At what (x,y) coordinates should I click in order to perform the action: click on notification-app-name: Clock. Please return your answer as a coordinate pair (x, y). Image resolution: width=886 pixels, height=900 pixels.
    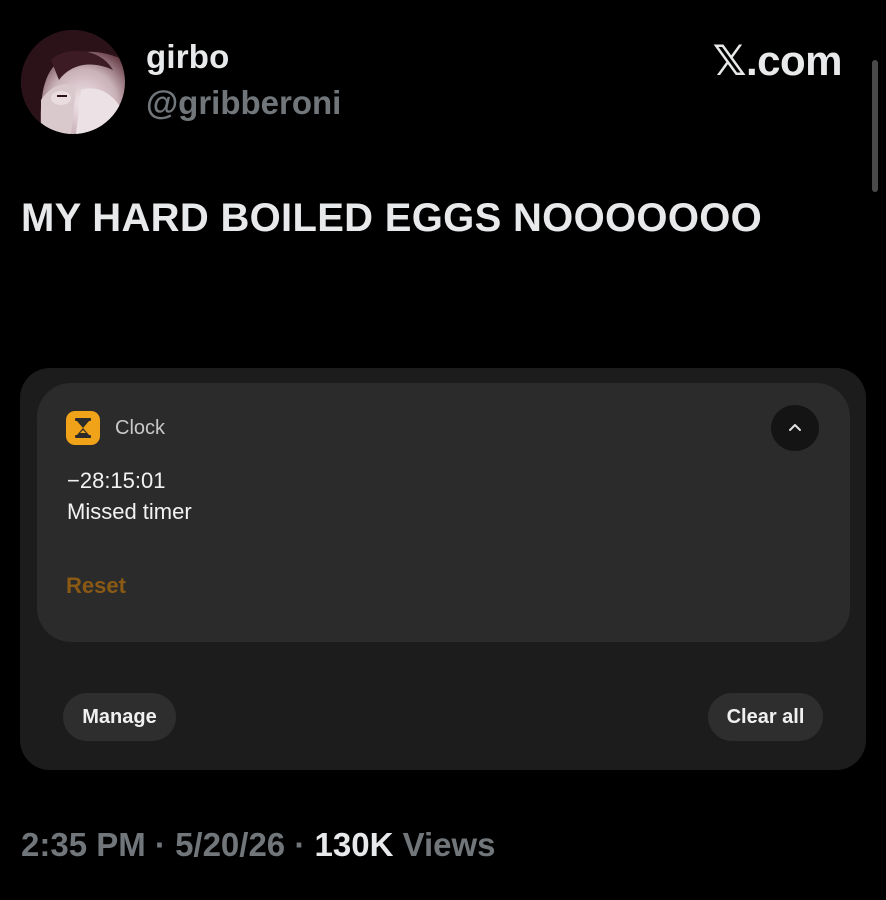
    Looking at the image, I should click on (140, 428).